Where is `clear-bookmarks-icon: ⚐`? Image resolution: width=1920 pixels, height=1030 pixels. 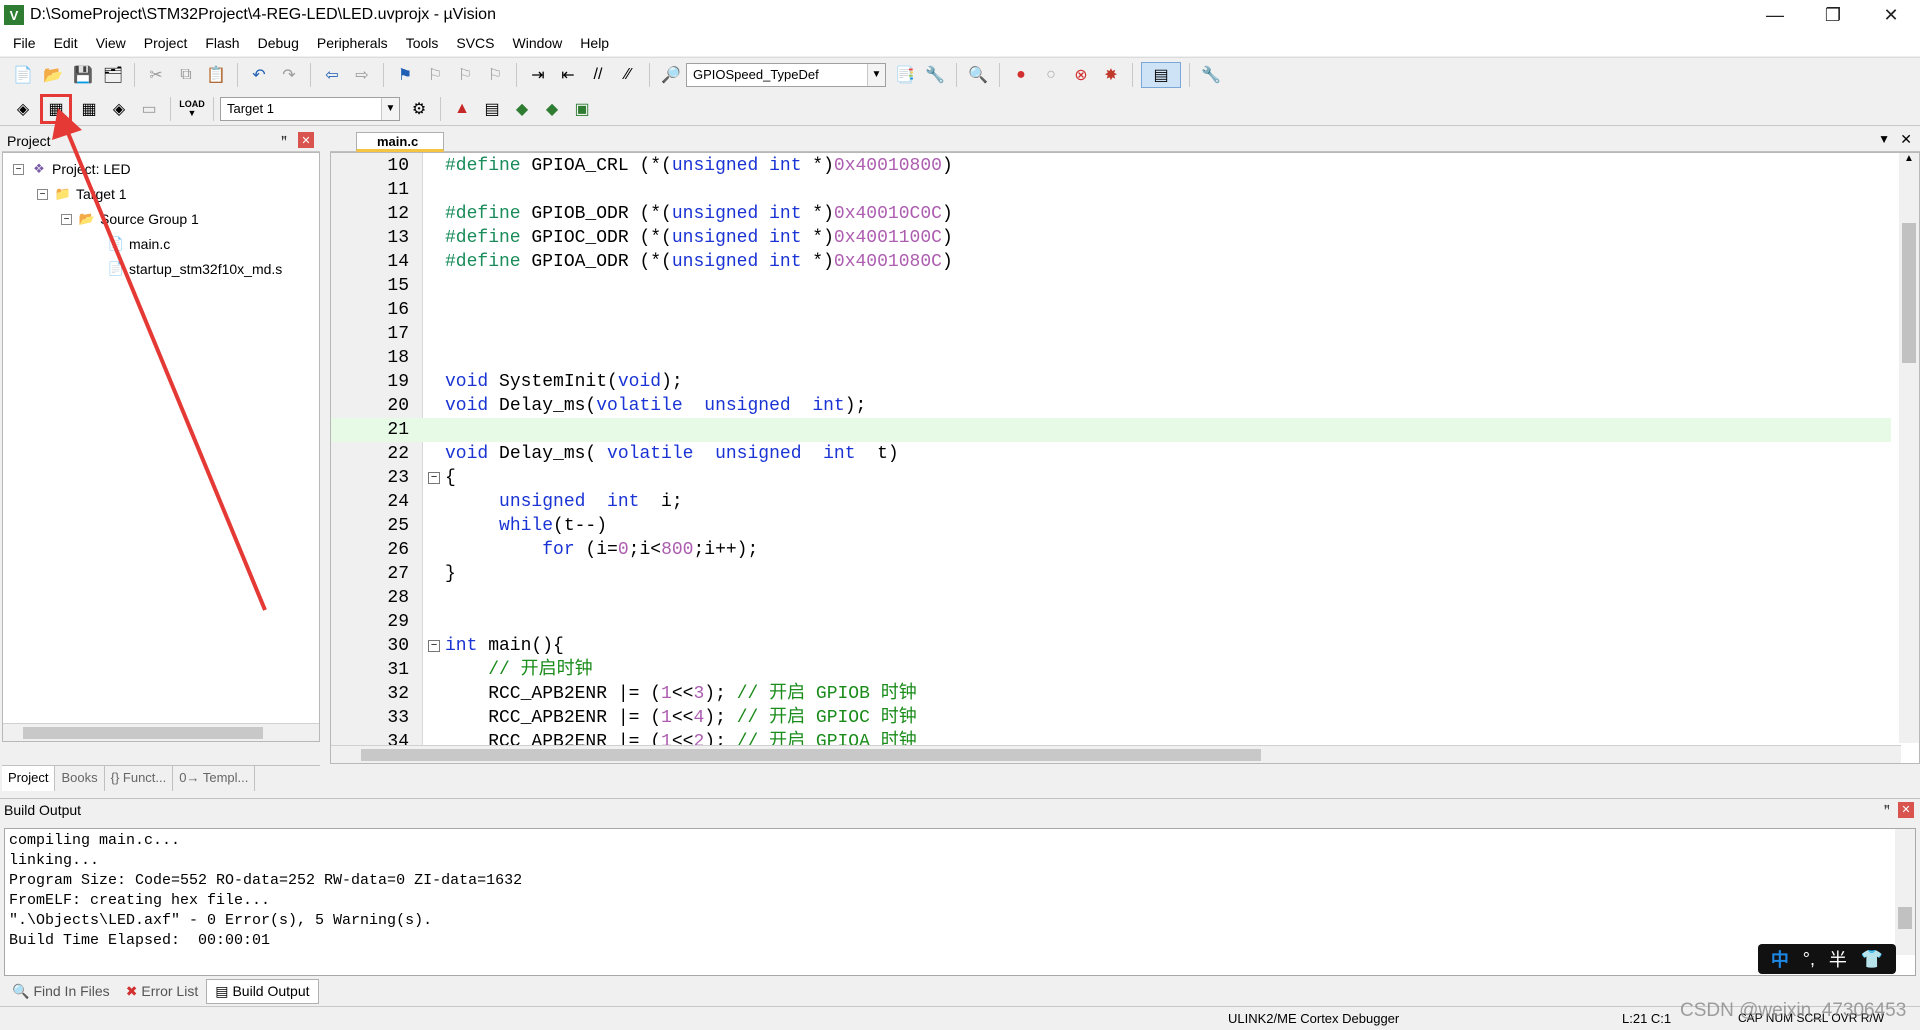 clear-bookmarks-icon: ⚐ is located at coordinates (495, 75).